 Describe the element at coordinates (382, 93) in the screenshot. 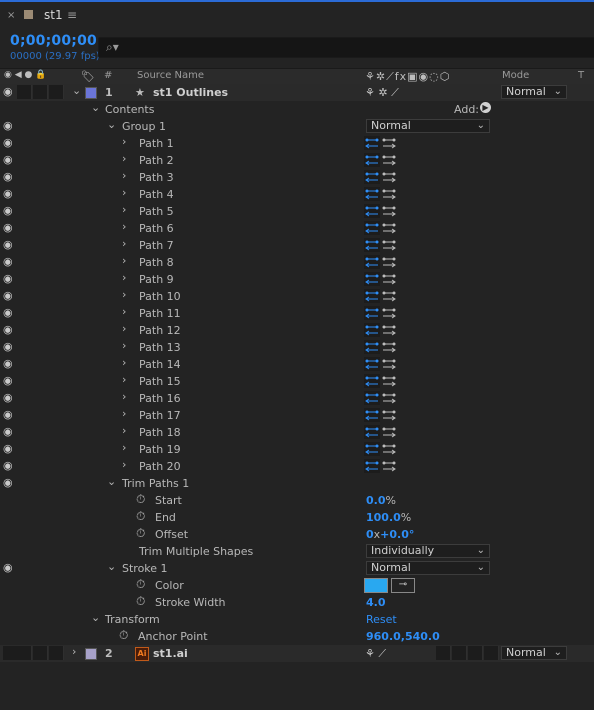

I see `layer-switches-icons: ⚘ ✲ ⟋` at that location.